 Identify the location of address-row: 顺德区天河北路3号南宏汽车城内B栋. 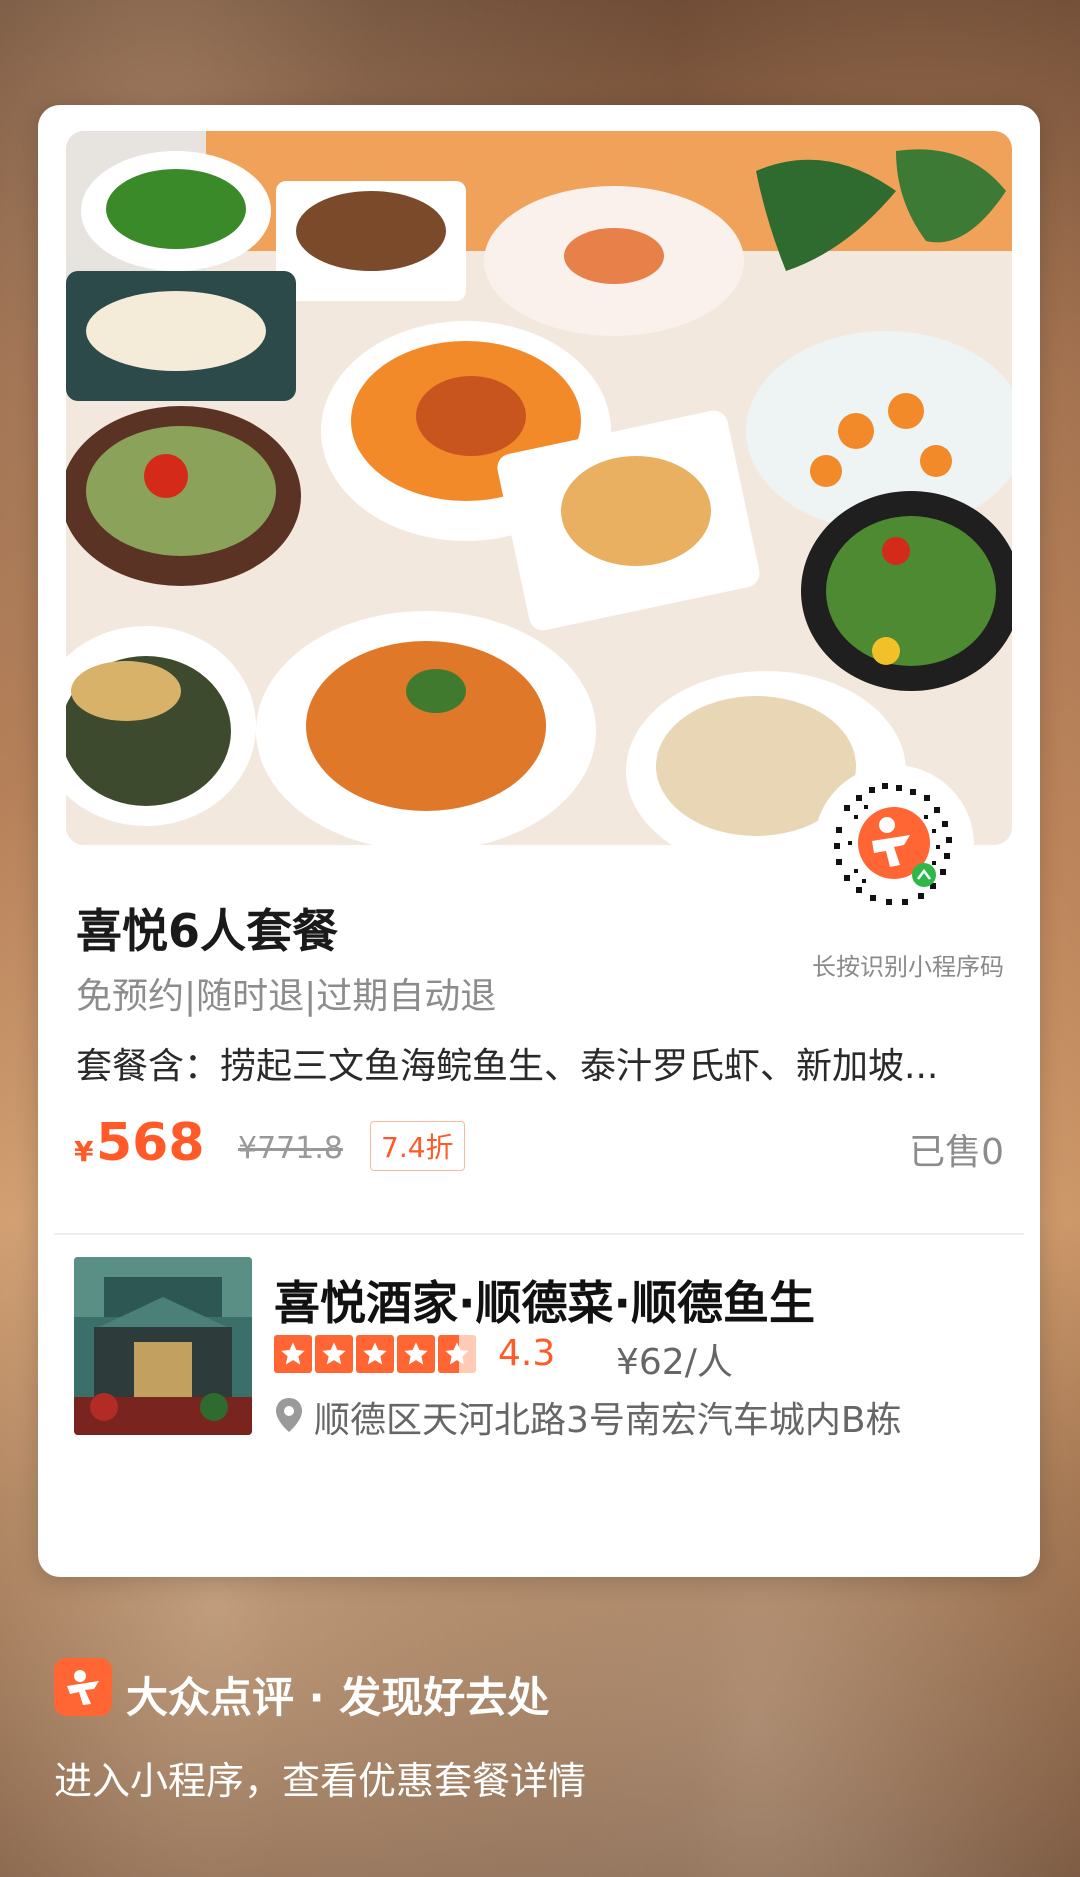
(644, 1416).